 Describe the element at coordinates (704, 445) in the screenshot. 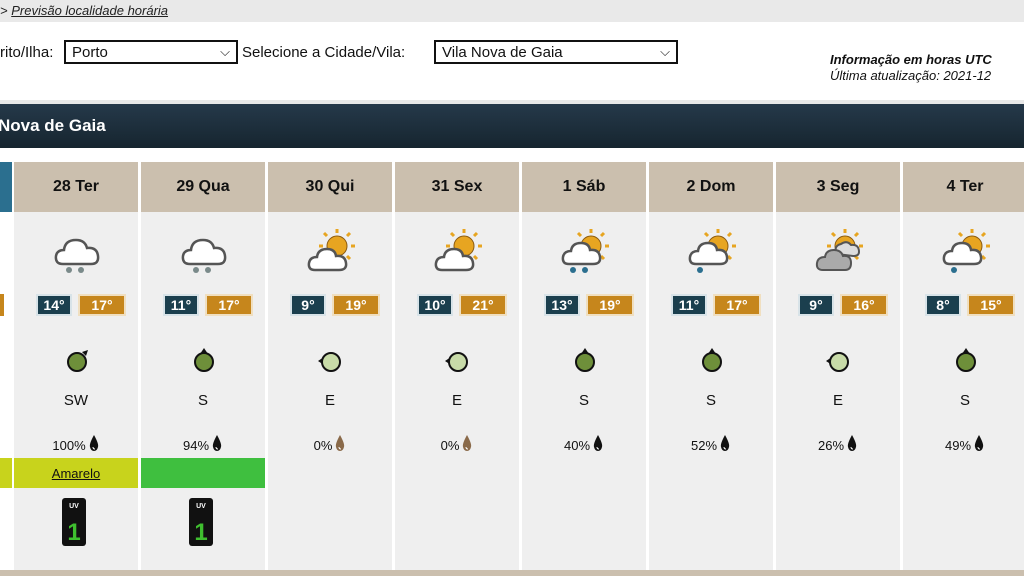

I see `precip-value: 52%` at that location.